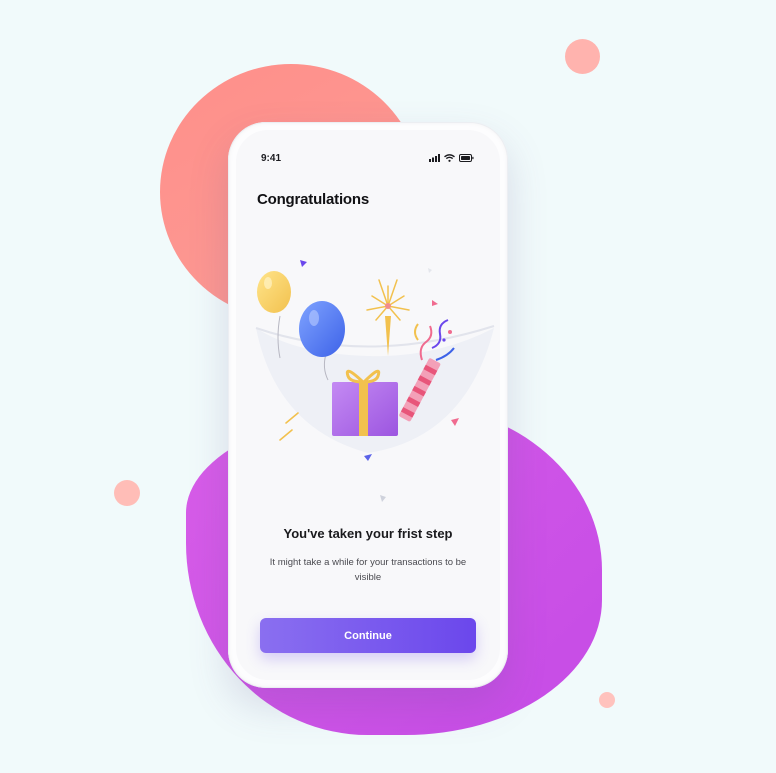 This screenshot has height=773, width=776. What do you see at coordinates (274, 292) in the screenshot?
I see `yellow-balloon` at bounding box center [274, 292].